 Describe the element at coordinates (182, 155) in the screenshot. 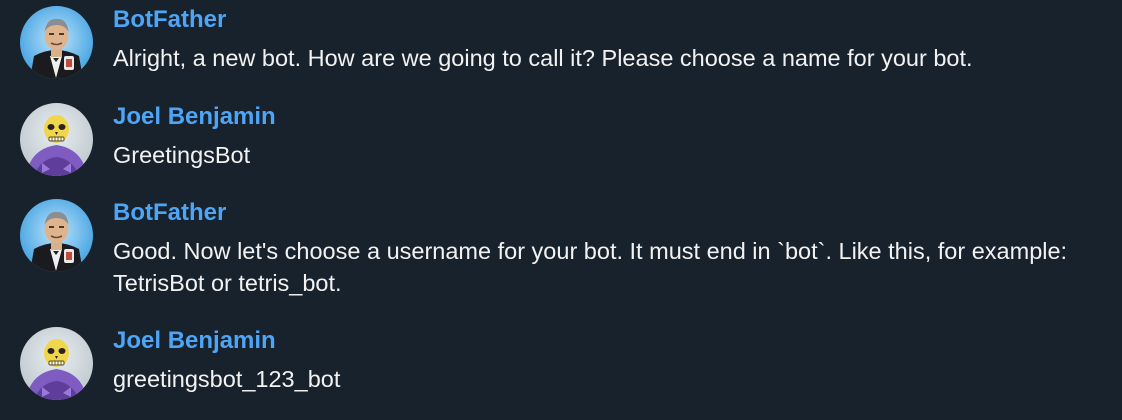

I see `message-text: GreetingsBot` at that location.